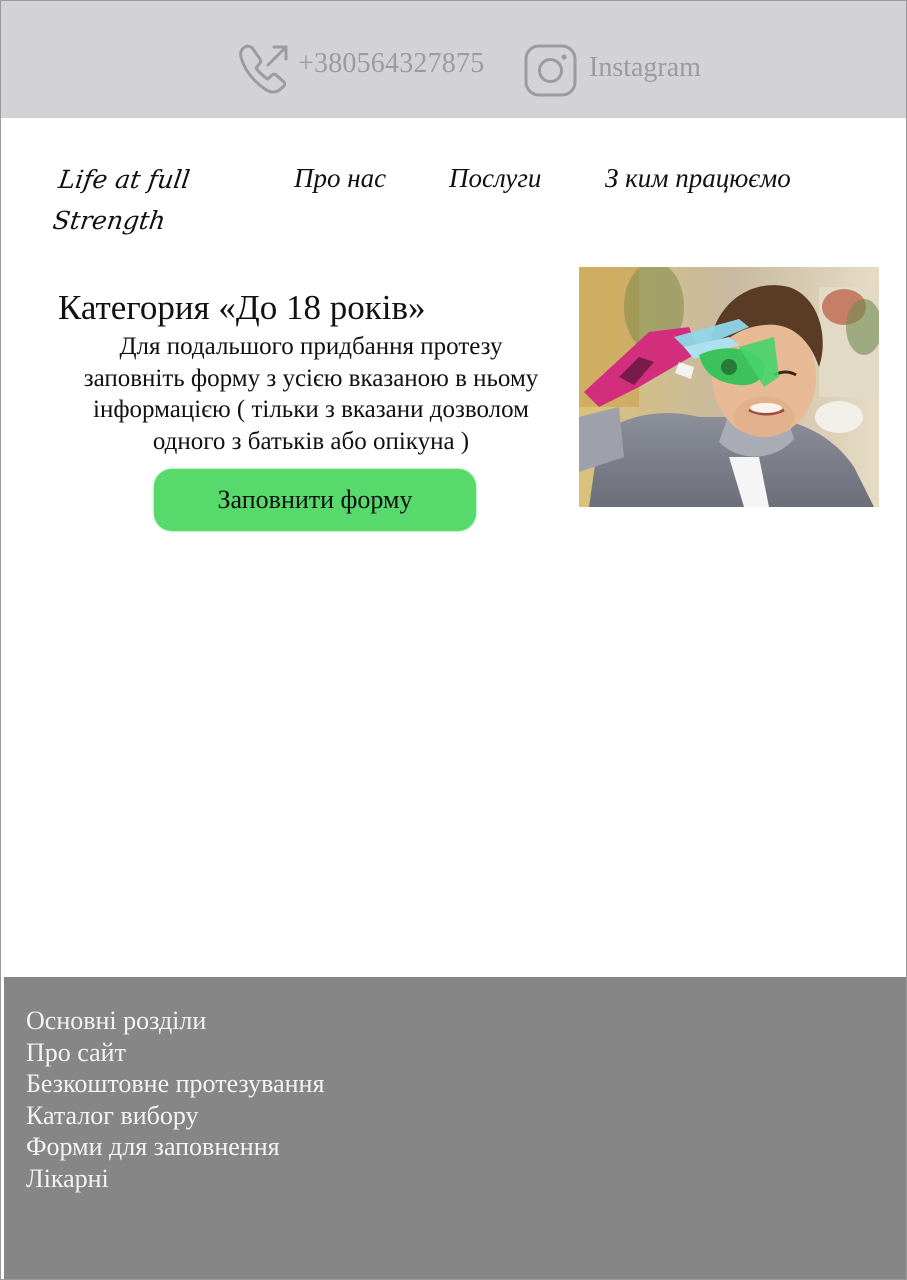 This screenshot has height=1280, width=907. Describe the element at coordinates (495, 178) in the screenshot. I see `nav-services: Послуги` at that location.